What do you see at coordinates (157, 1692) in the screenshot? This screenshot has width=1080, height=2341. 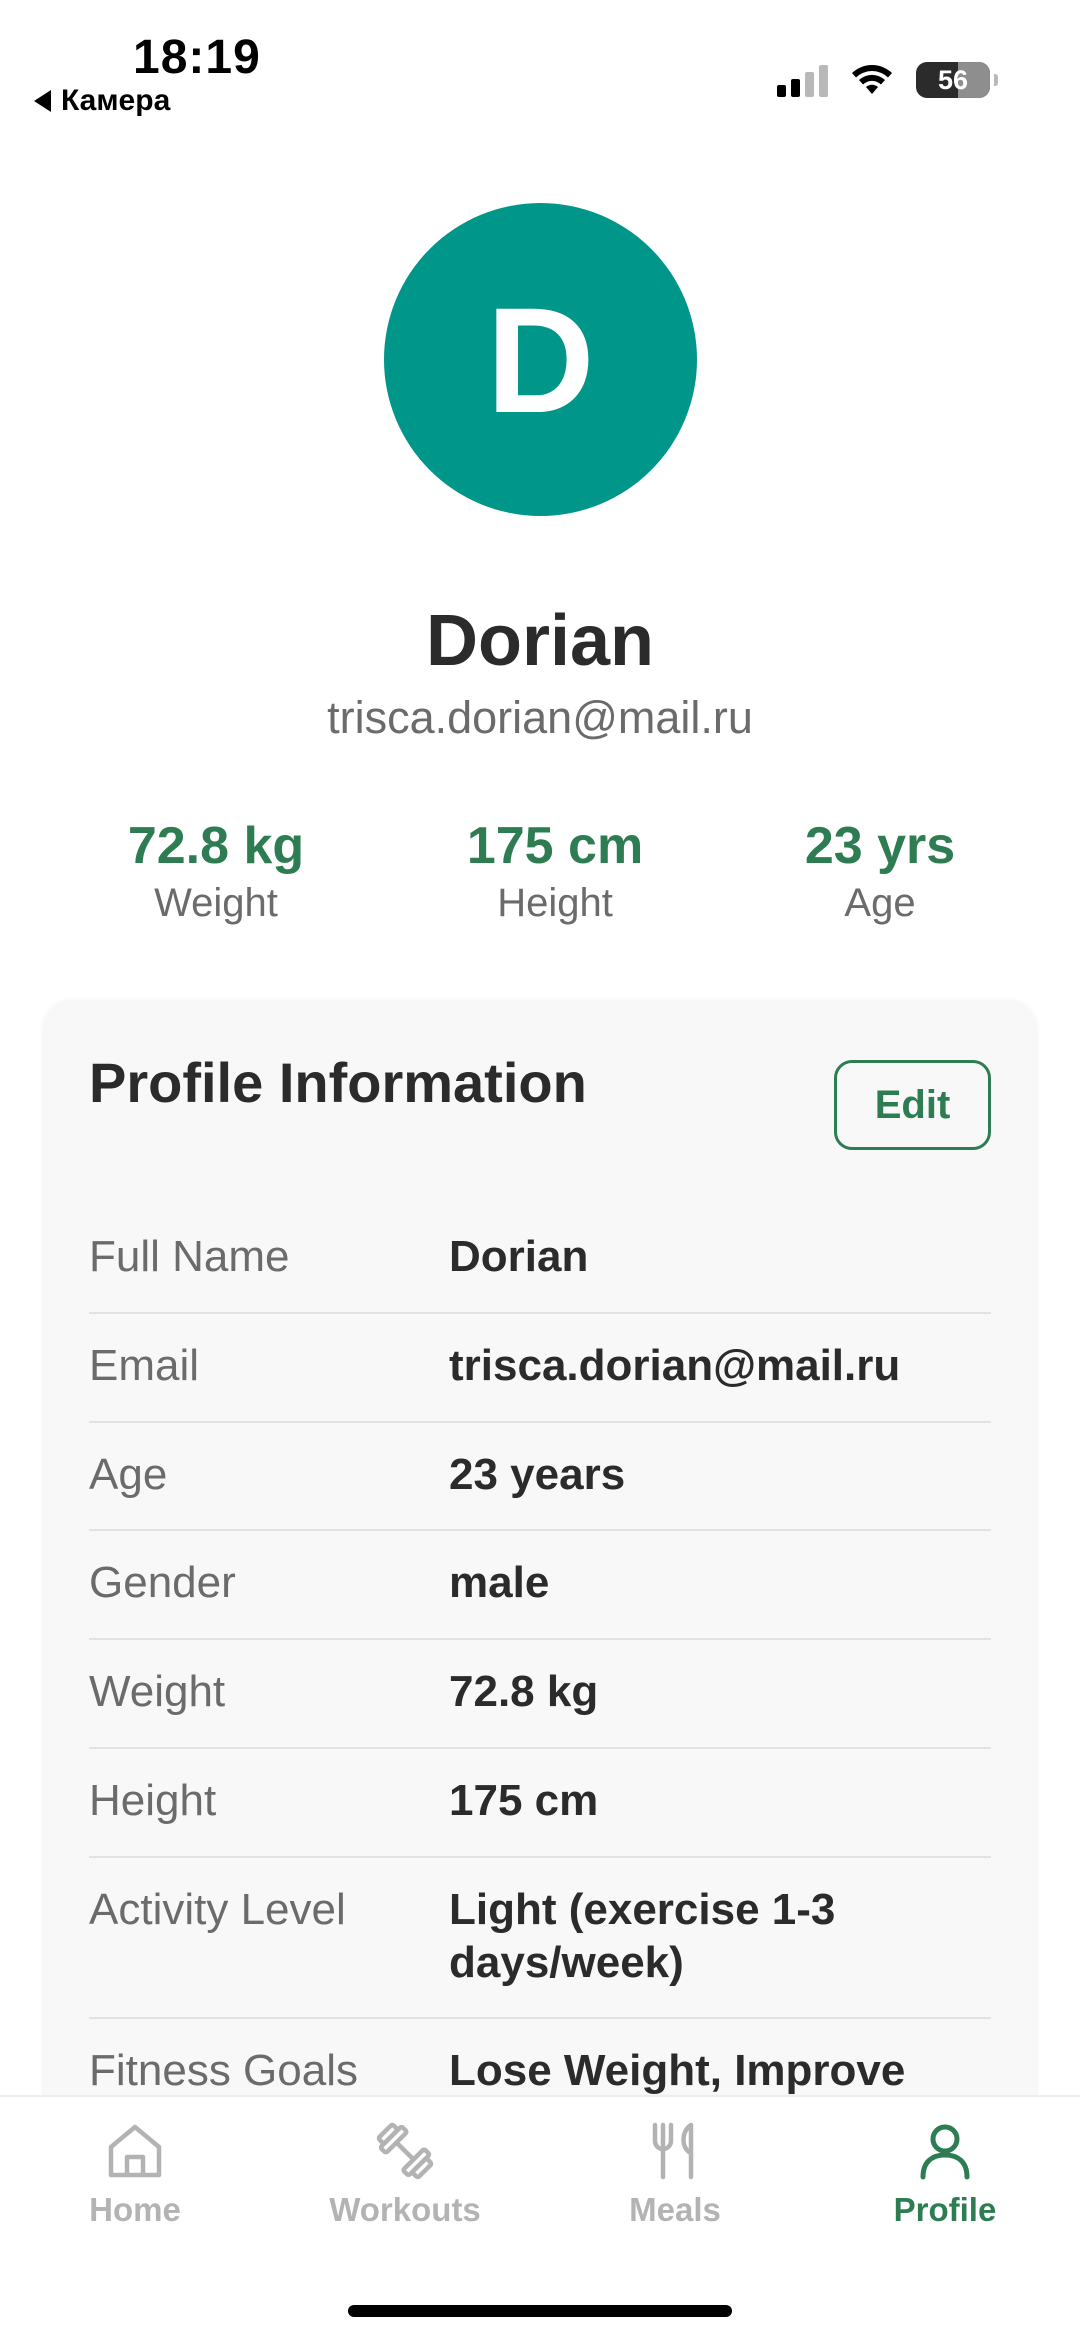 I see `info-label: Weight` at bounding box center [157, 1692].